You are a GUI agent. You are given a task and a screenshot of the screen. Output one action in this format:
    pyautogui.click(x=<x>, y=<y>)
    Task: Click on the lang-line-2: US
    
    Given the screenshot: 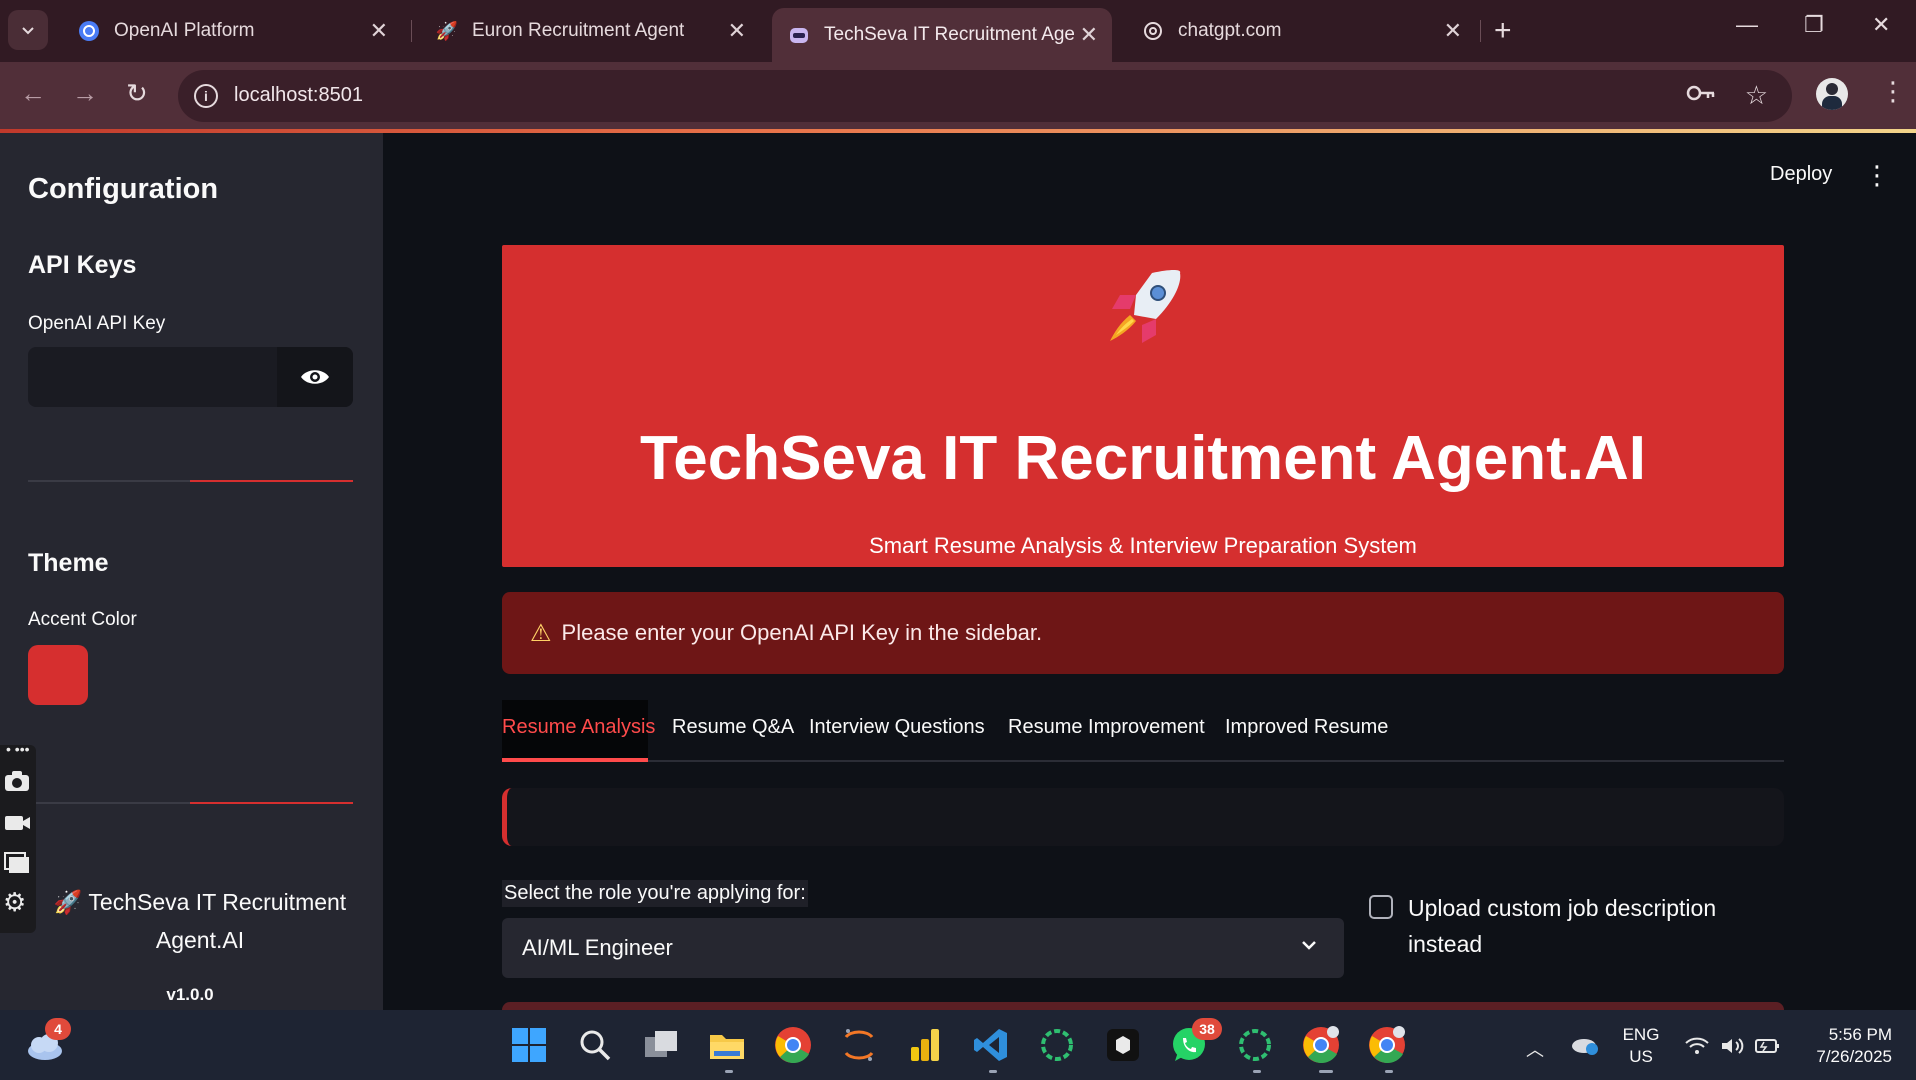 What is the action you would take?
    pyautogui.click(x=1641, y=1056)
    